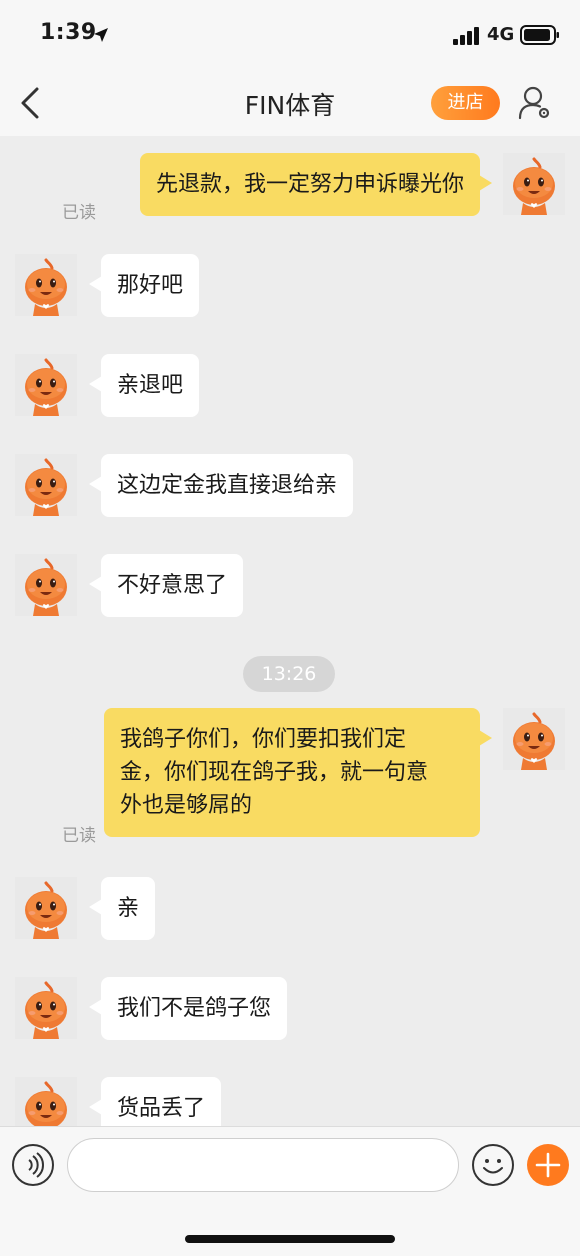  What do you see at coordinates (274, 772) in the screenshot?
I see `message-text-line: 金，你们现在鸽子我，就一句意` at bounding box center [274, 772].